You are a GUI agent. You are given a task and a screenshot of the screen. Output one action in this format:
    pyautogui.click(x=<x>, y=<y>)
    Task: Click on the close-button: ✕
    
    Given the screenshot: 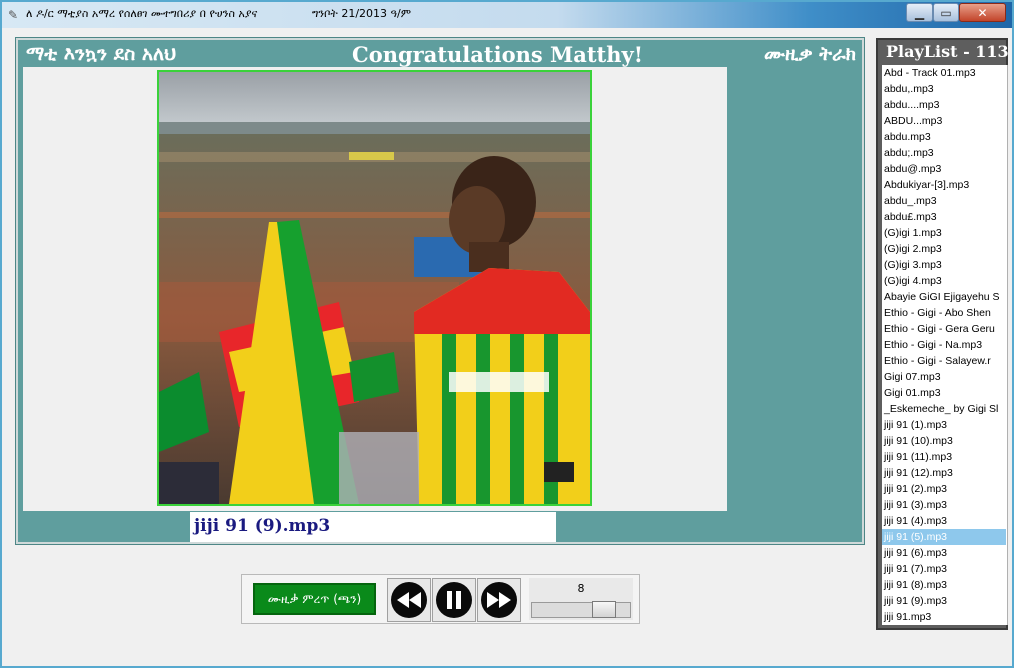 What is the action you would take?
    pyautogui.click(x=982, y=12)
    